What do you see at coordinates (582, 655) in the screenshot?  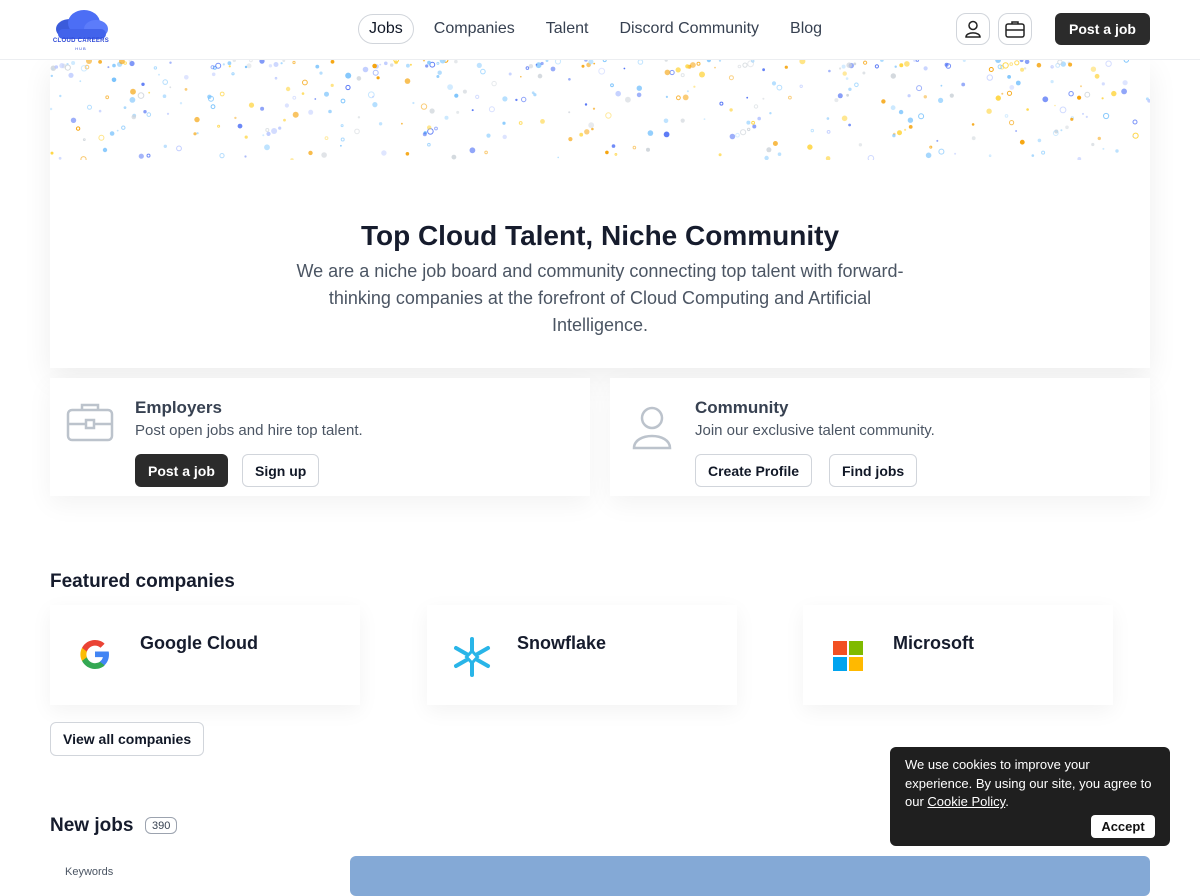 I see `company-card-snowflake: Snowflake` at bounding box center [582, 655].